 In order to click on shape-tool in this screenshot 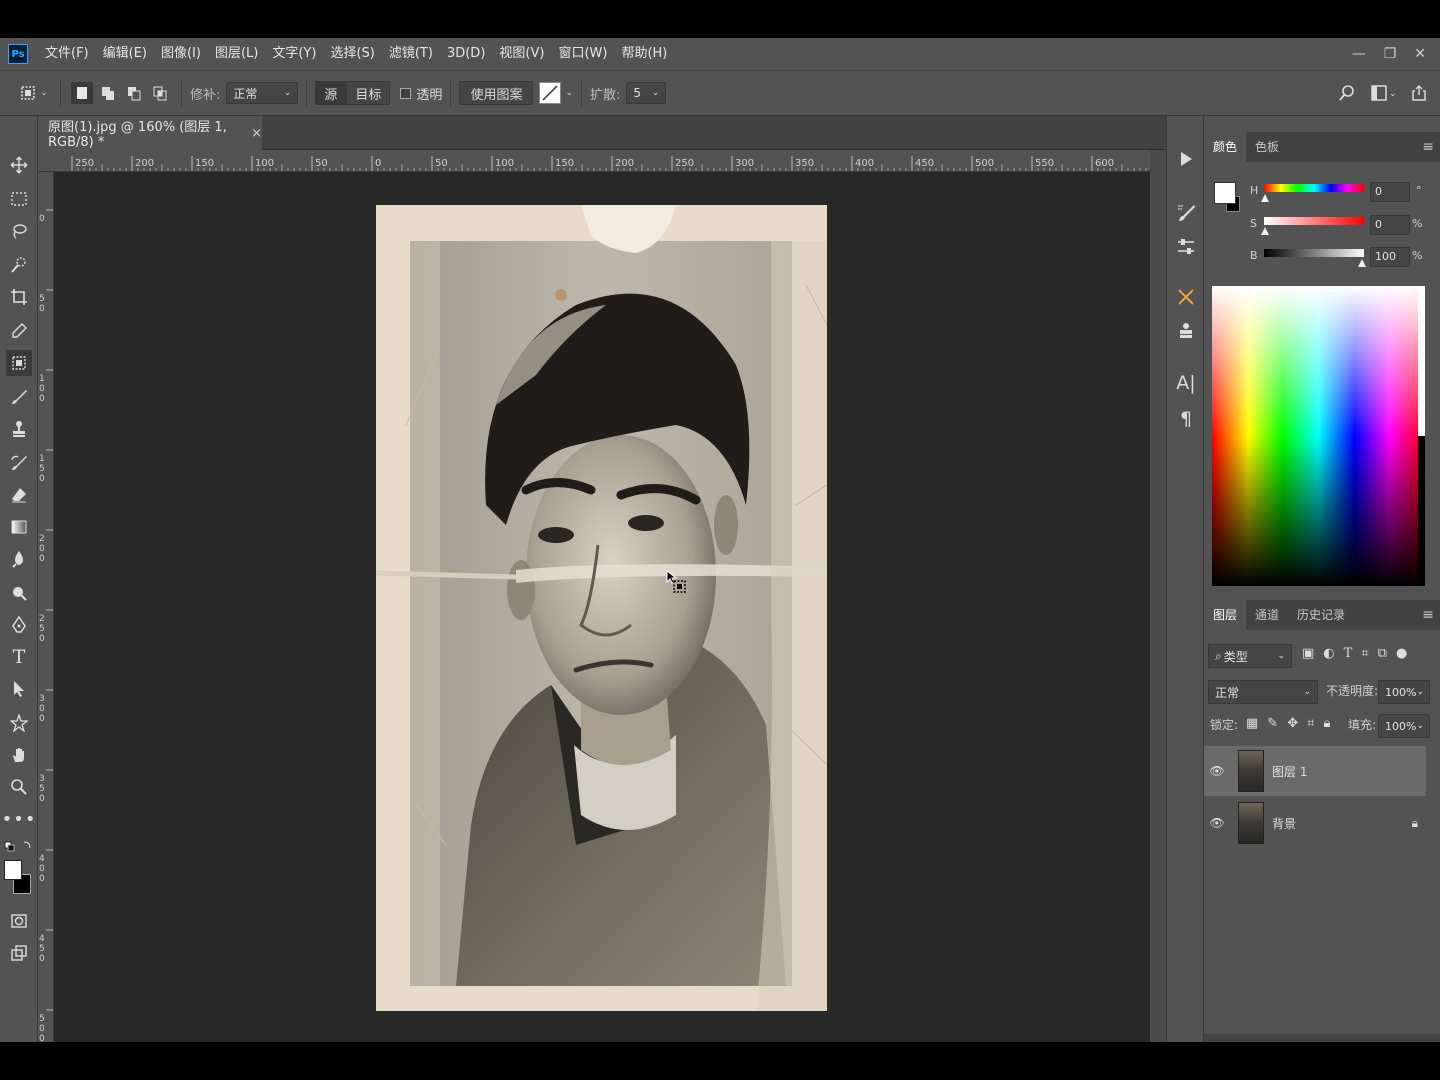, I will do `click(19, 723)`.